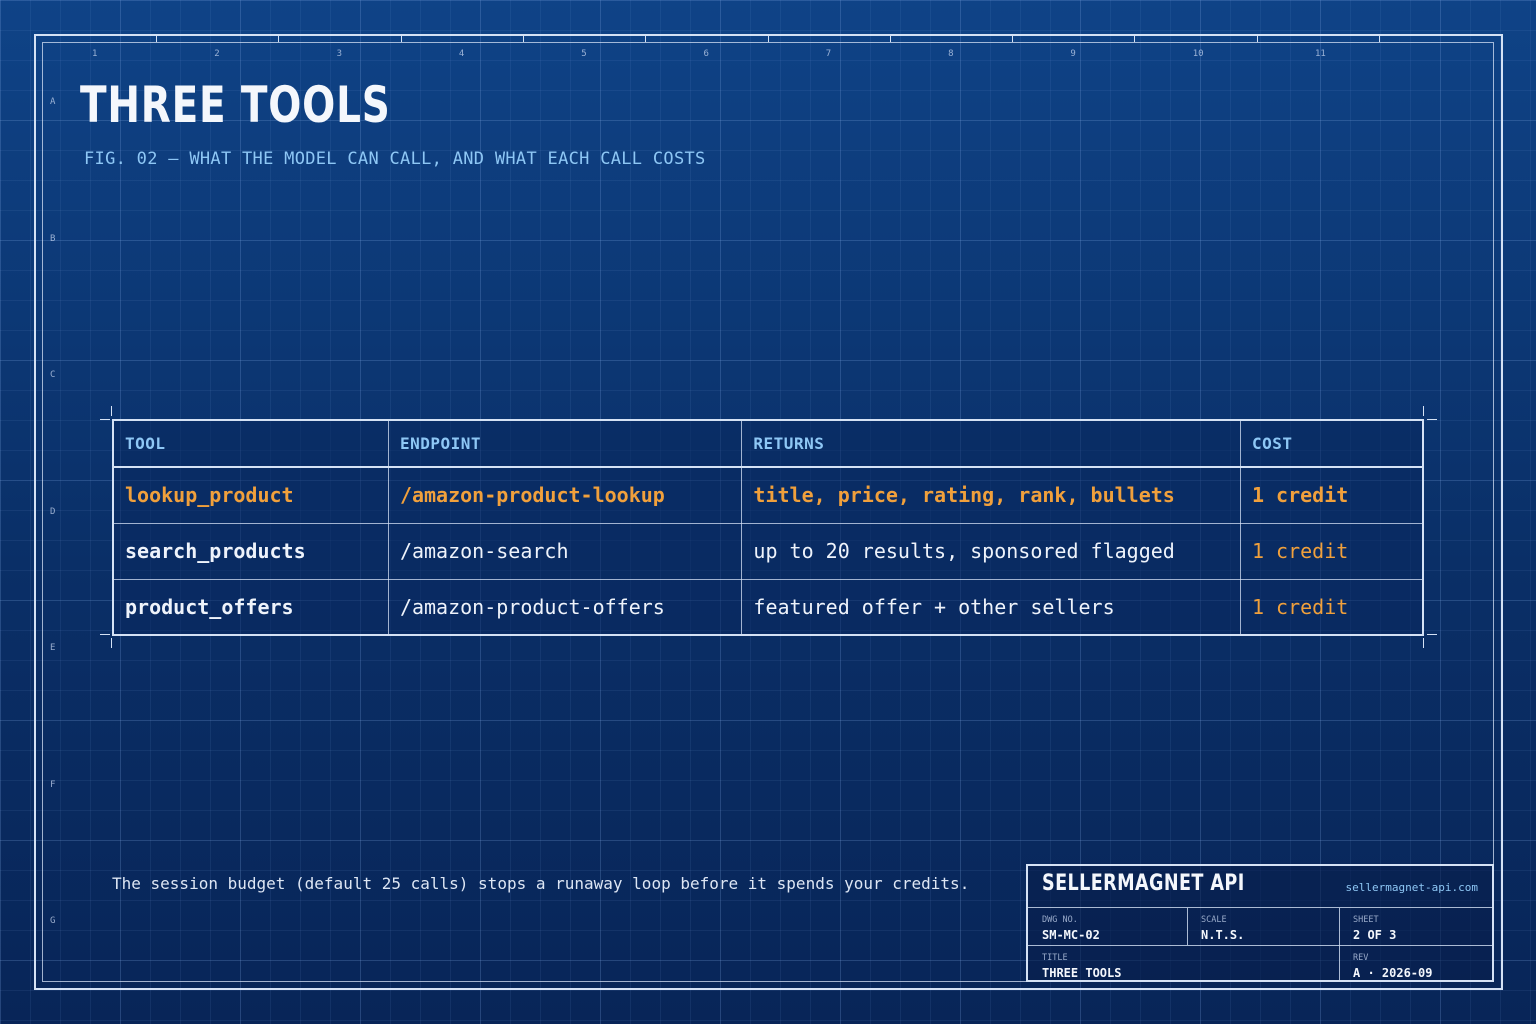 The height and width of the screenshot is (1024, 1536). I want to click on grid-column-label: 7, so click(828, 54).